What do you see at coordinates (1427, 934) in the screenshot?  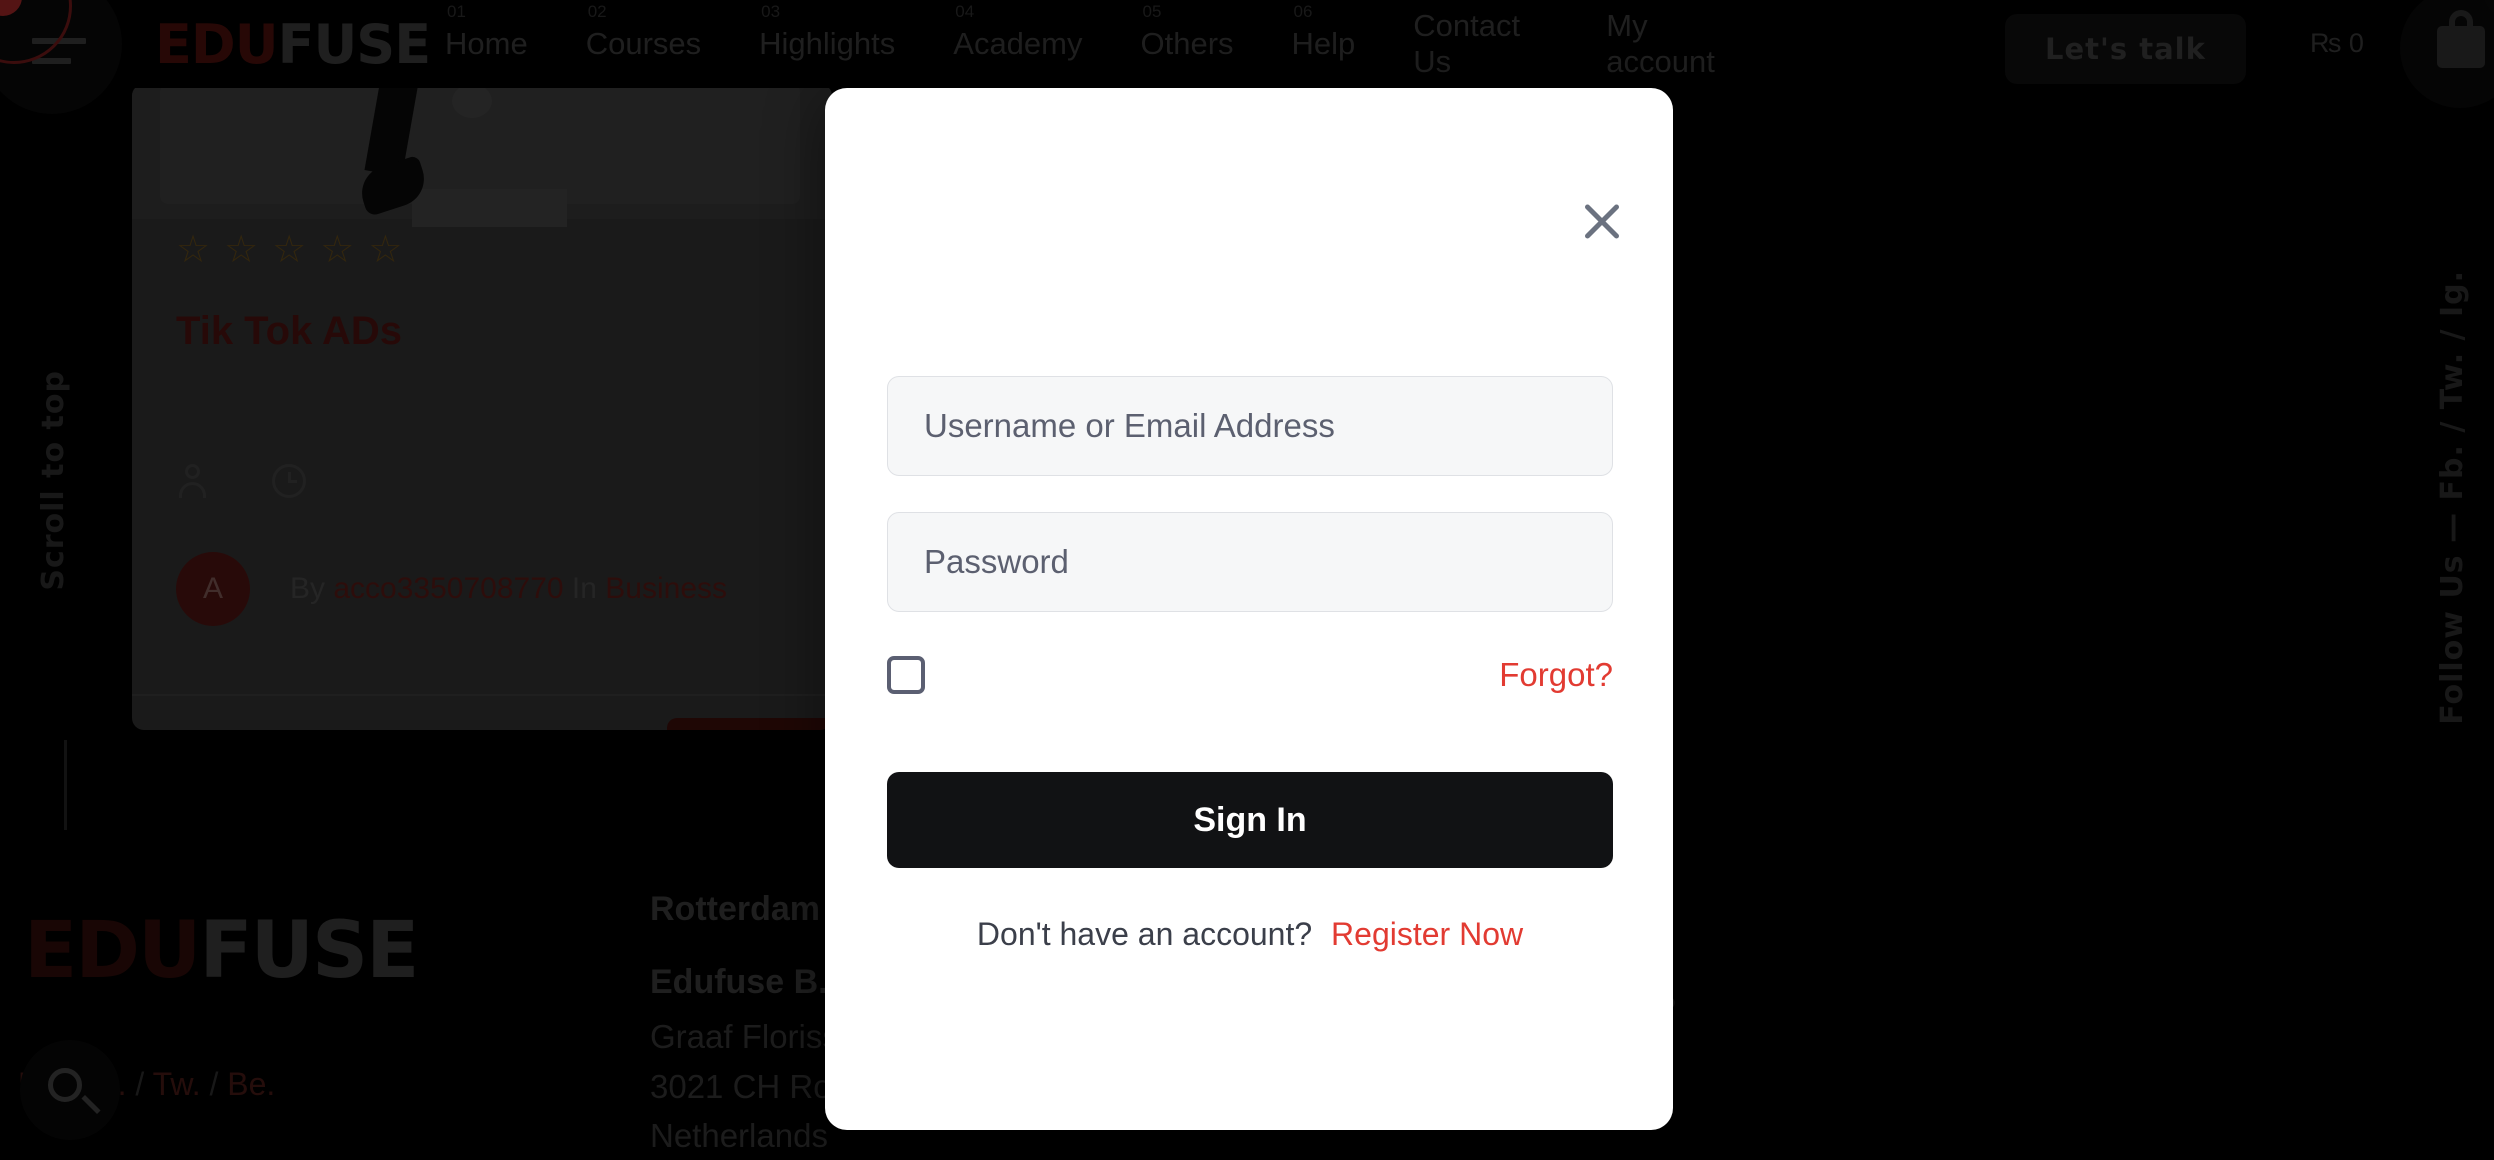 I see `register-now-link: Register Now` at bounding box center [1427, 934].